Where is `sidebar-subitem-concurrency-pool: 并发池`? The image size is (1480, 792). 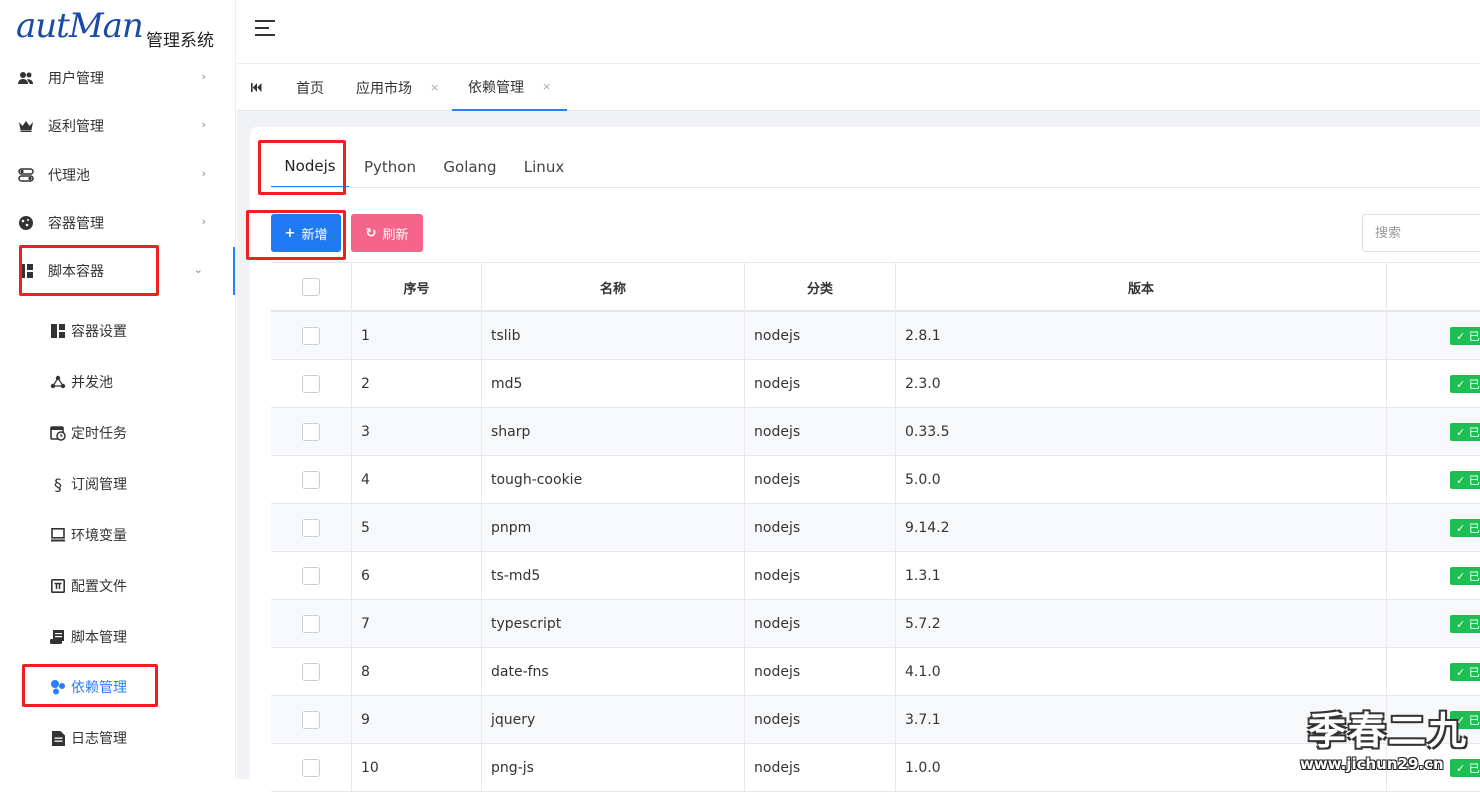
sidebar-subitem-concurrency-pool: 并发池 is located at coordinates (117, 382).